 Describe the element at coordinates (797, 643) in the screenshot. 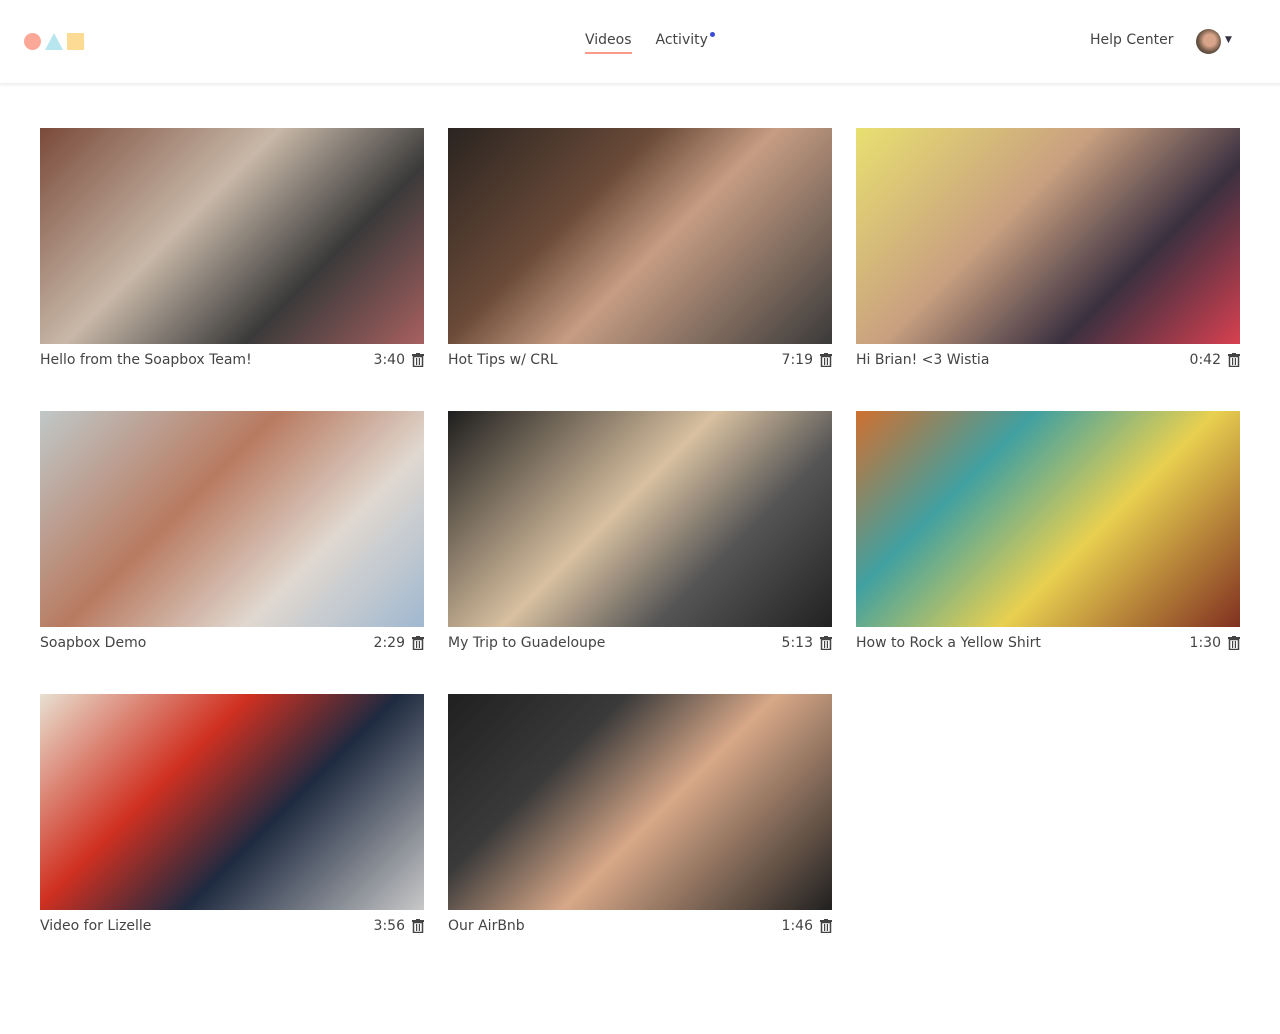

I see `video-duration: 5:13` at that location.